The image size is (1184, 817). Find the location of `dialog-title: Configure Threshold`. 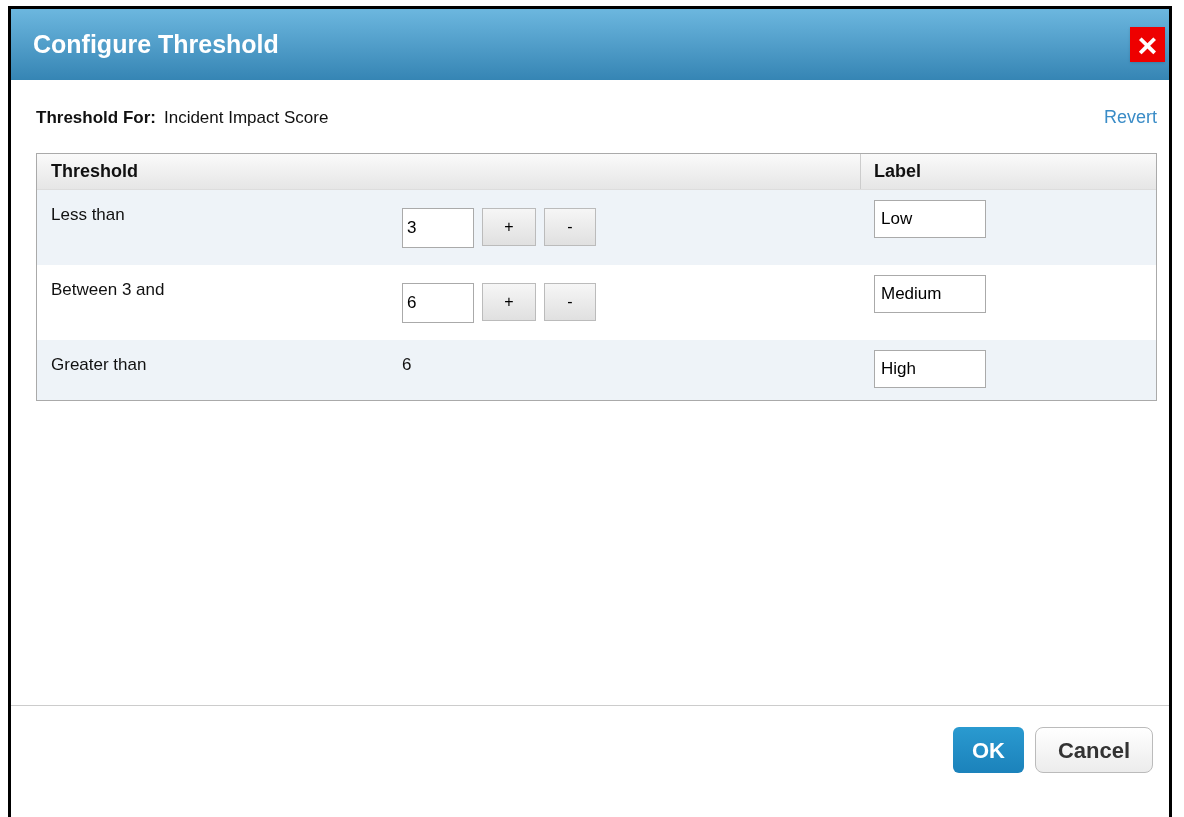

dialog-title: Configure Threshold is located at coordinates (156, 44).